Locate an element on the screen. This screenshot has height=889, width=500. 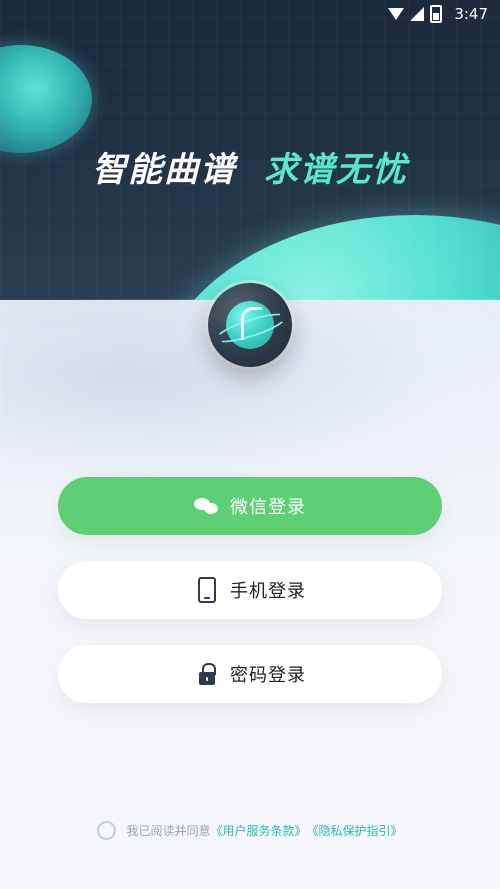
password-login-button: 密码登录 is located at coordinates (250, 674).